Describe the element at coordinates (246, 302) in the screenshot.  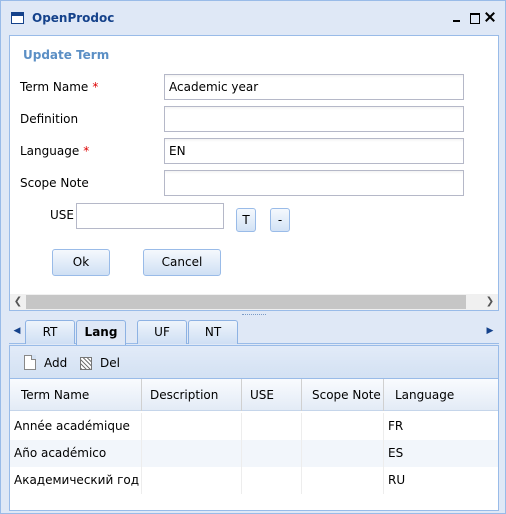
I see `scrollbar-thumb` at that location.